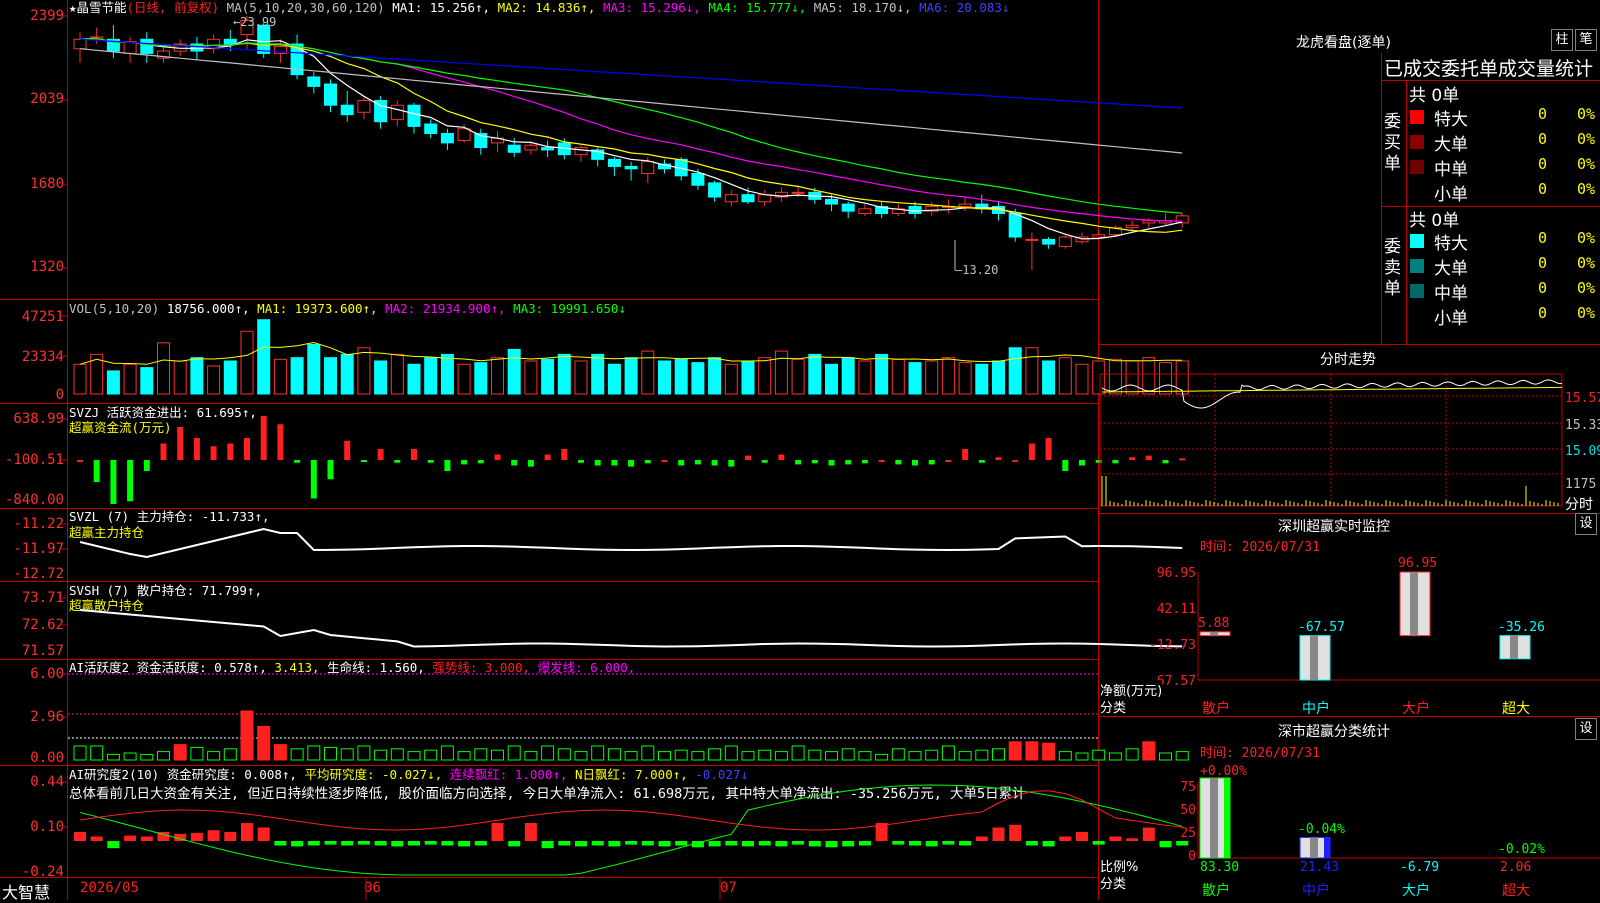 Image resolution: width=1600 pixels, height=903 pixels. I want to click on order-type-label: 大单, so click(1451, 269).